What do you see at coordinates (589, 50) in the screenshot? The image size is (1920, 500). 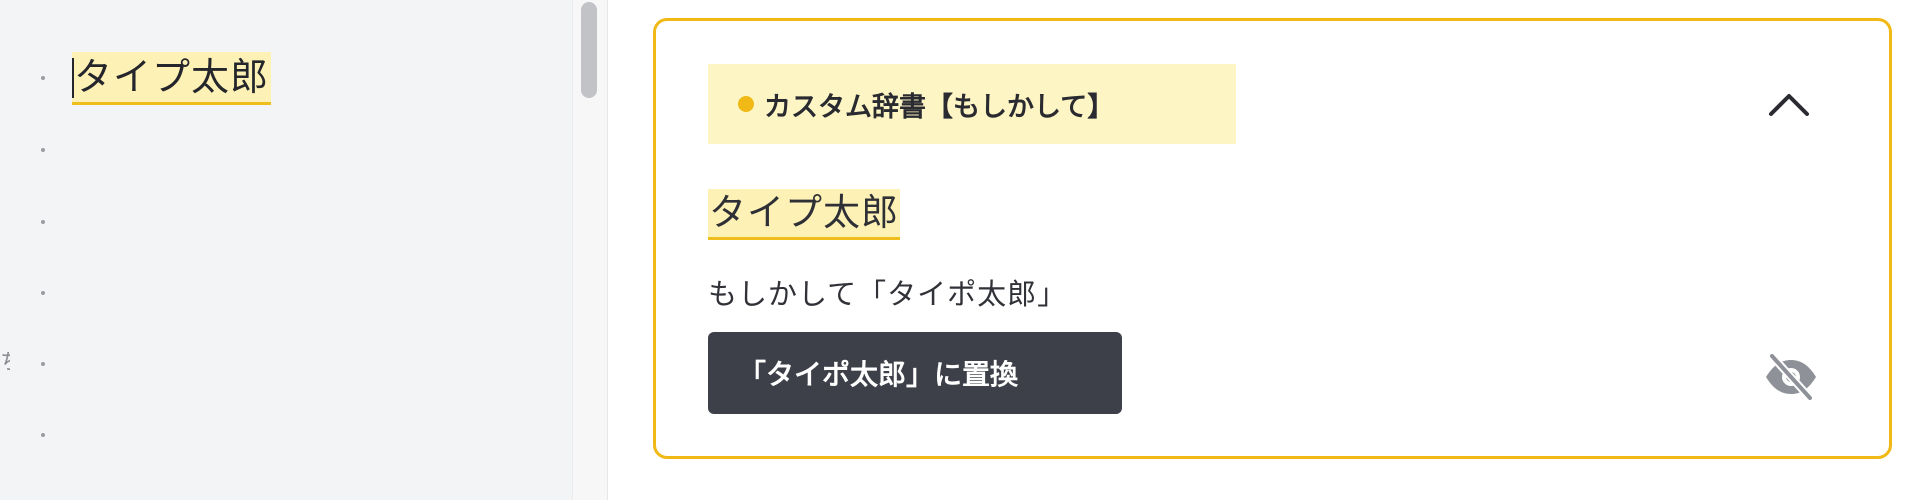 I see `scrollbar-thumb` at bounding box center [589, 50].